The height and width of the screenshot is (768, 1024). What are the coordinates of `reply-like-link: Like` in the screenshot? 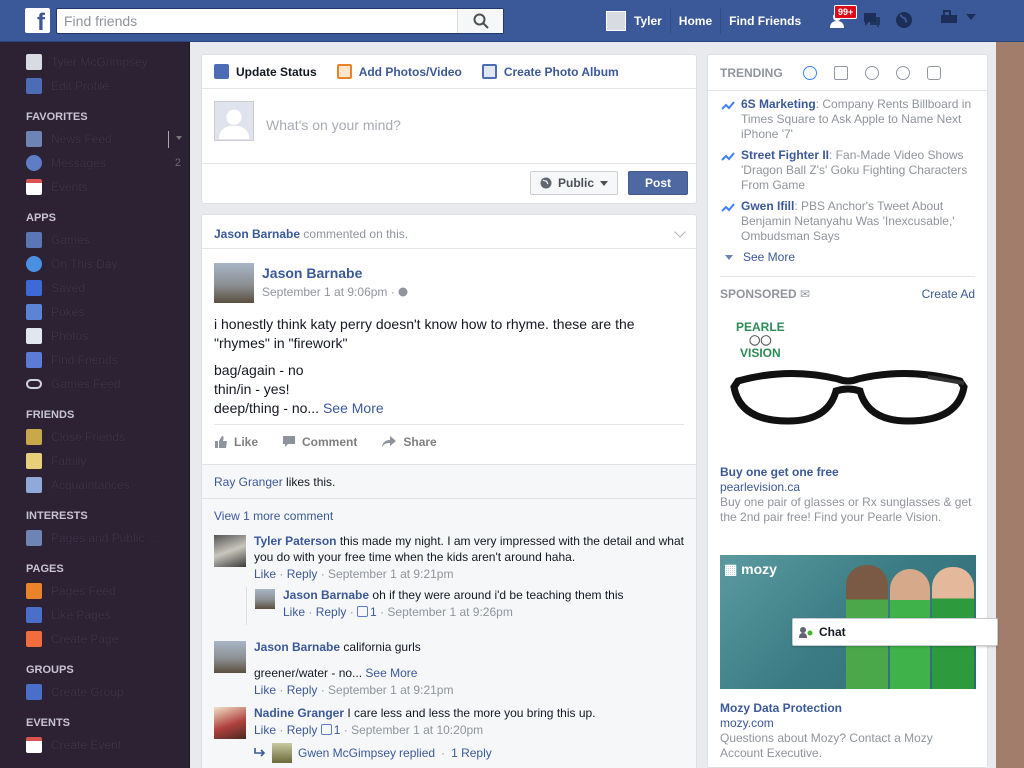 It's located at (294, 612).